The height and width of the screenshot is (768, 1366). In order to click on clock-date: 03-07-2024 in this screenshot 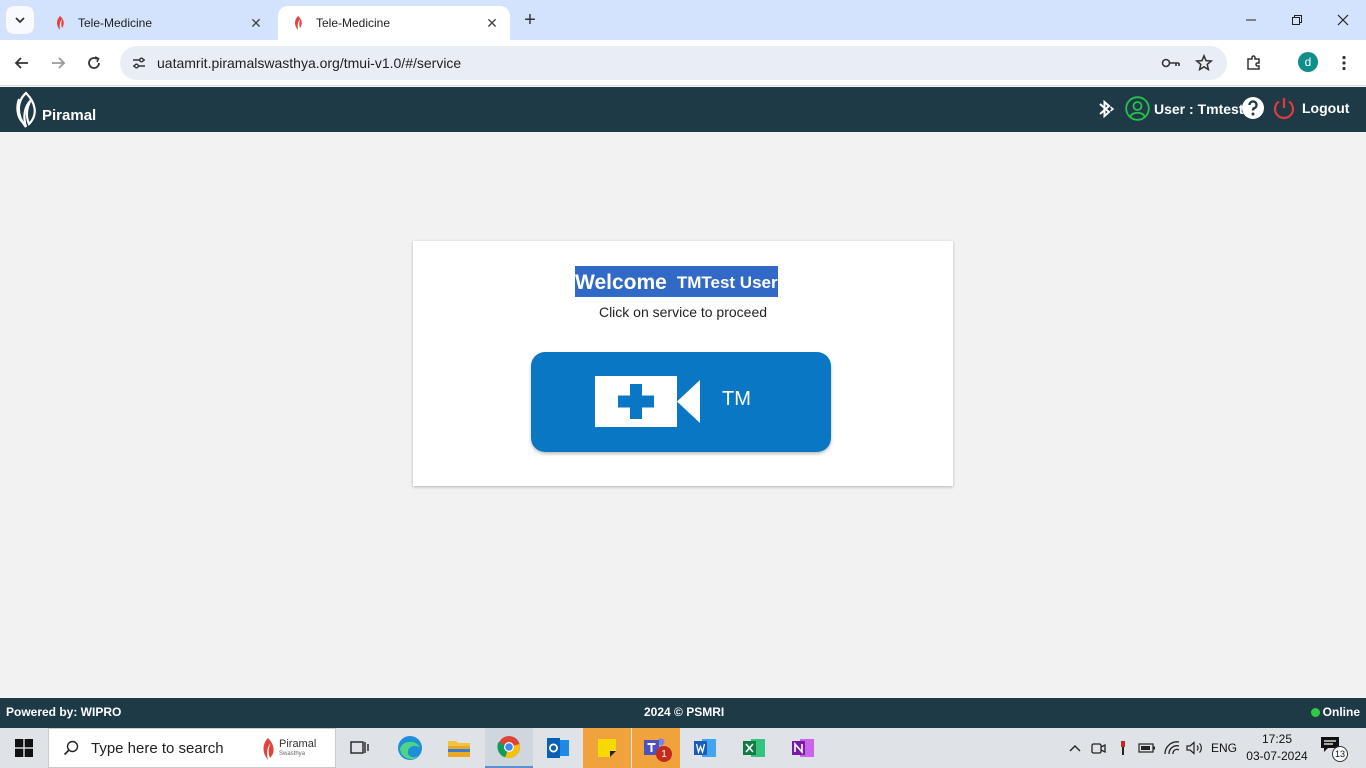, I will do `click(1277, 756)`.